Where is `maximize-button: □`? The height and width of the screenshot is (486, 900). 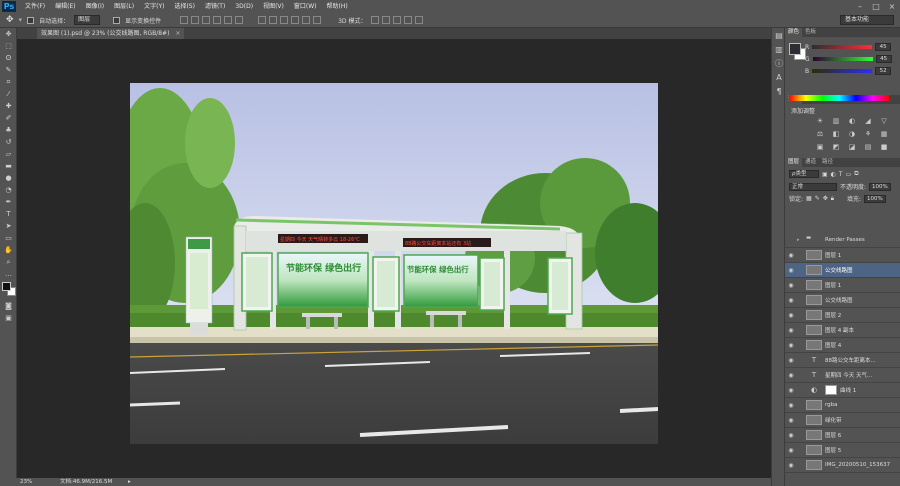
maximize-button: □ is located at coordinates (876, 6).